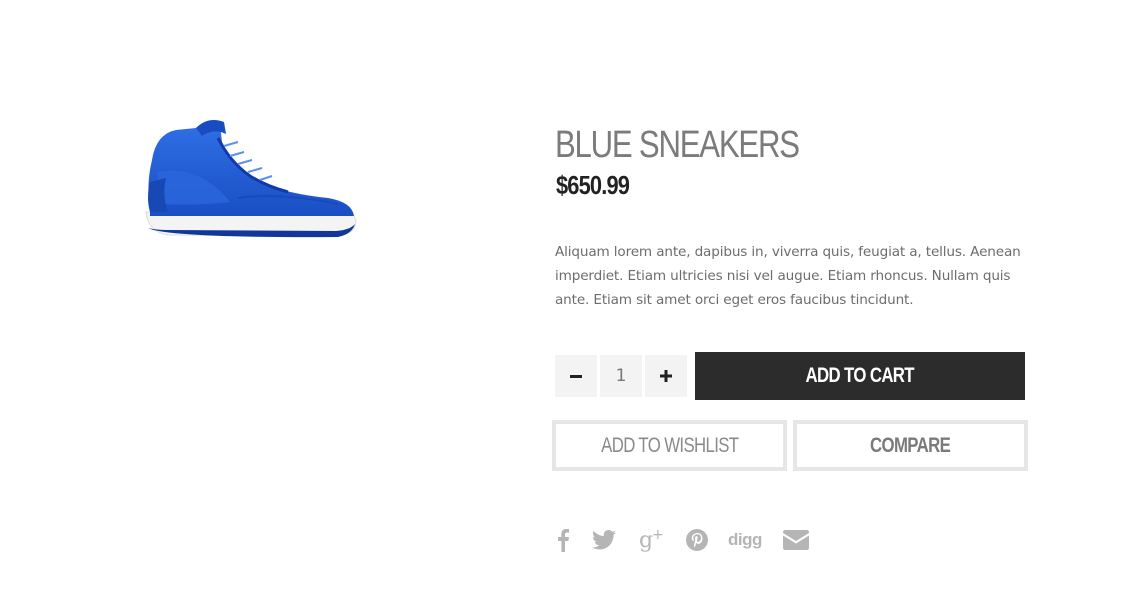  I want to click on quantity-increase-button, so click(666, 376).